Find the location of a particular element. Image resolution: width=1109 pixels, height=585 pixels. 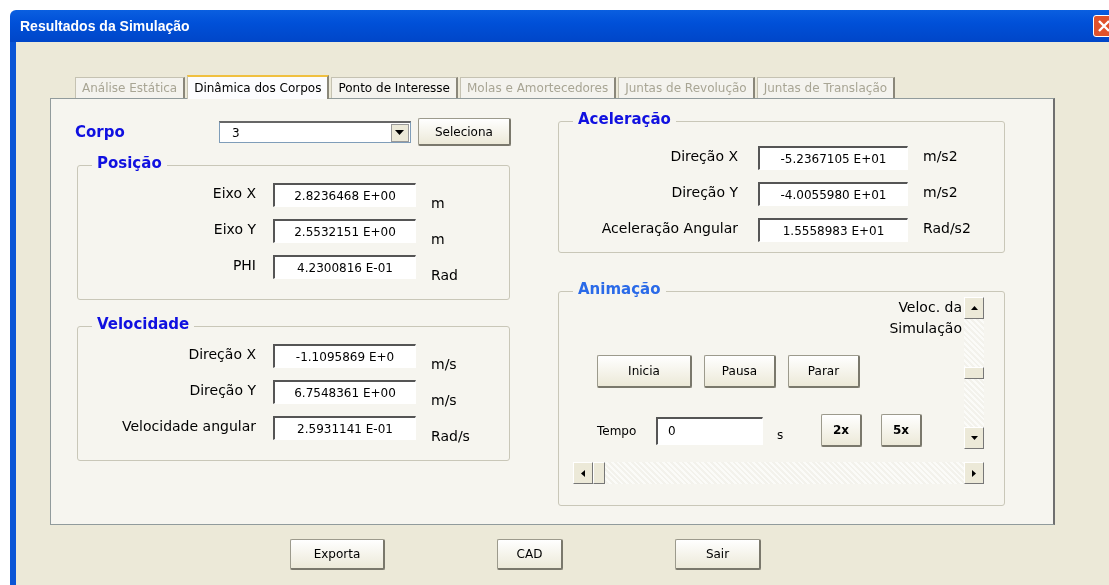

field-label: Eixo X is located at coordinates (233, 192).